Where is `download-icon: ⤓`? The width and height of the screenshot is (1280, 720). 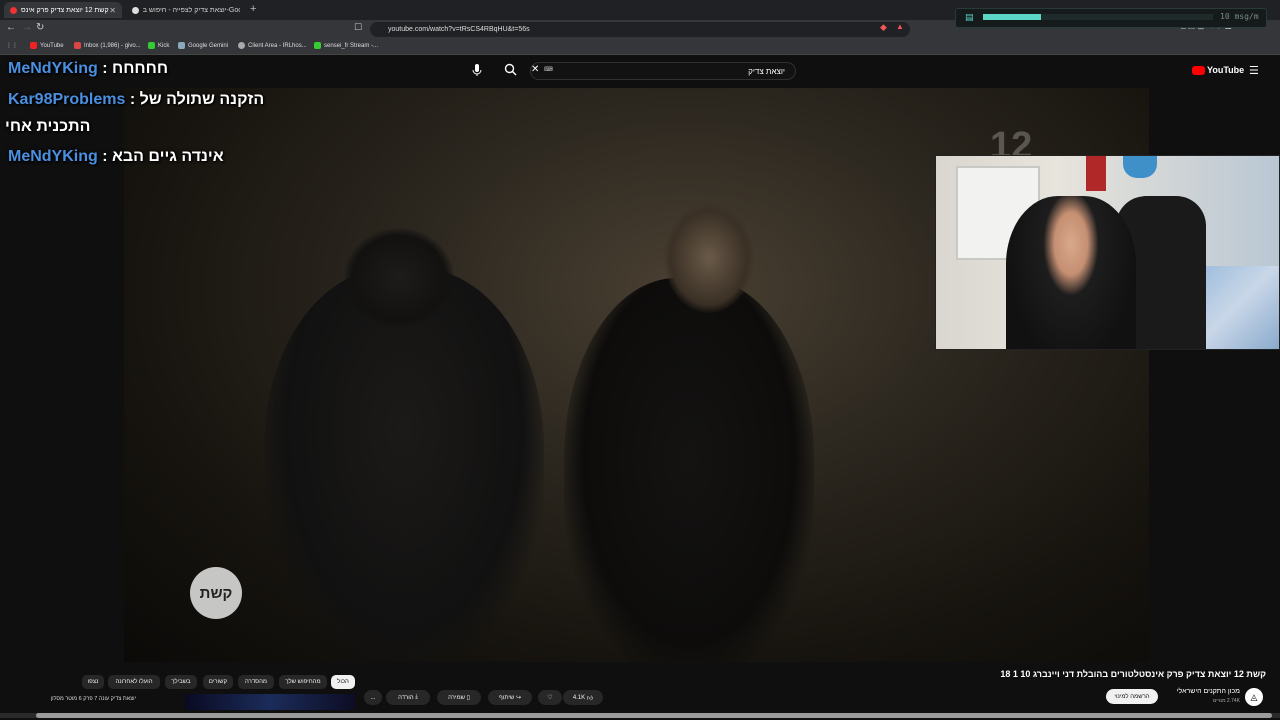
download-icon: ⤓ is located at coordinates (416, 697).